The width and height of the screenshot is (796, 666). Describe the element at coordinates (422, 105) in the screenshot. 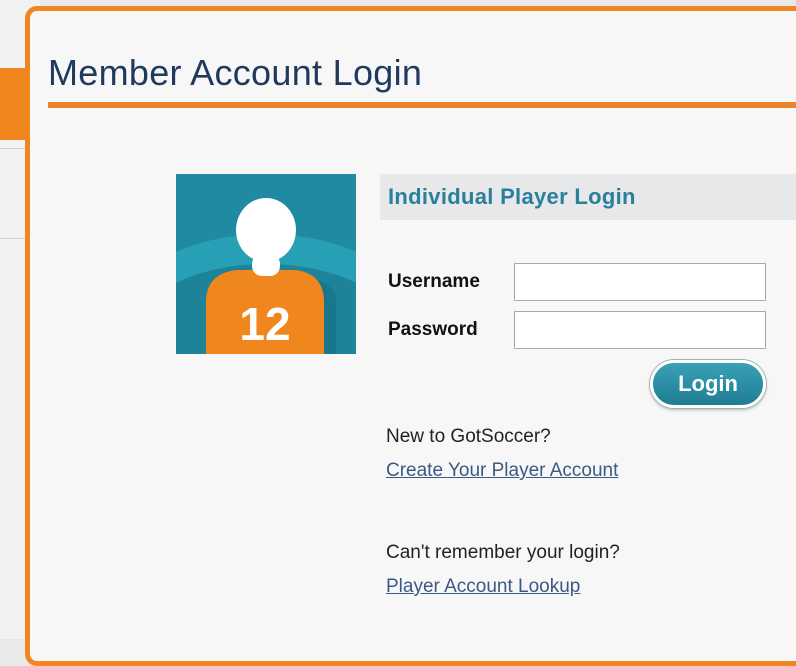

I see `title-divider` at that location.